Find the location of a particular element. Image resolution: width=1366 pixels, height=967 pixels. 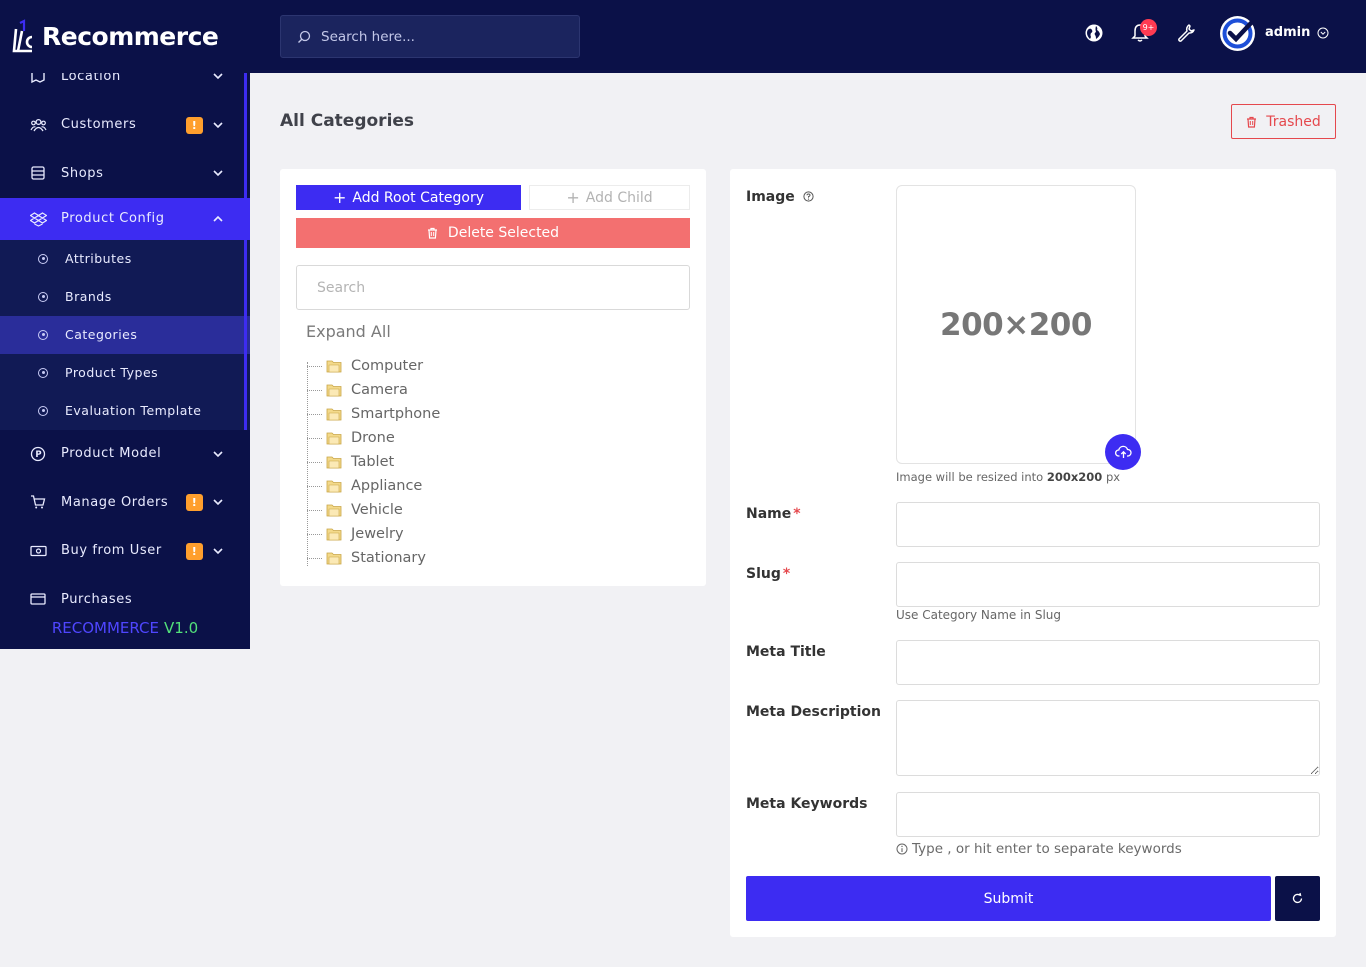

delete-selected-button: Delete Selected is located at coordinates (493, 233).